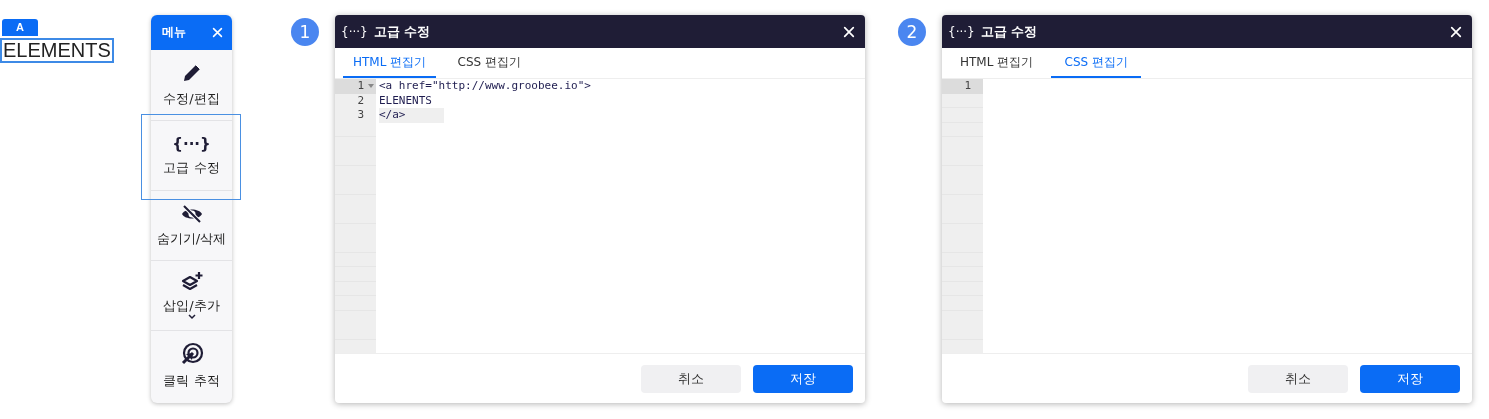 This screenshot has height=419, width=1489. I want to click on step-badge: 1, so click(305, 32).